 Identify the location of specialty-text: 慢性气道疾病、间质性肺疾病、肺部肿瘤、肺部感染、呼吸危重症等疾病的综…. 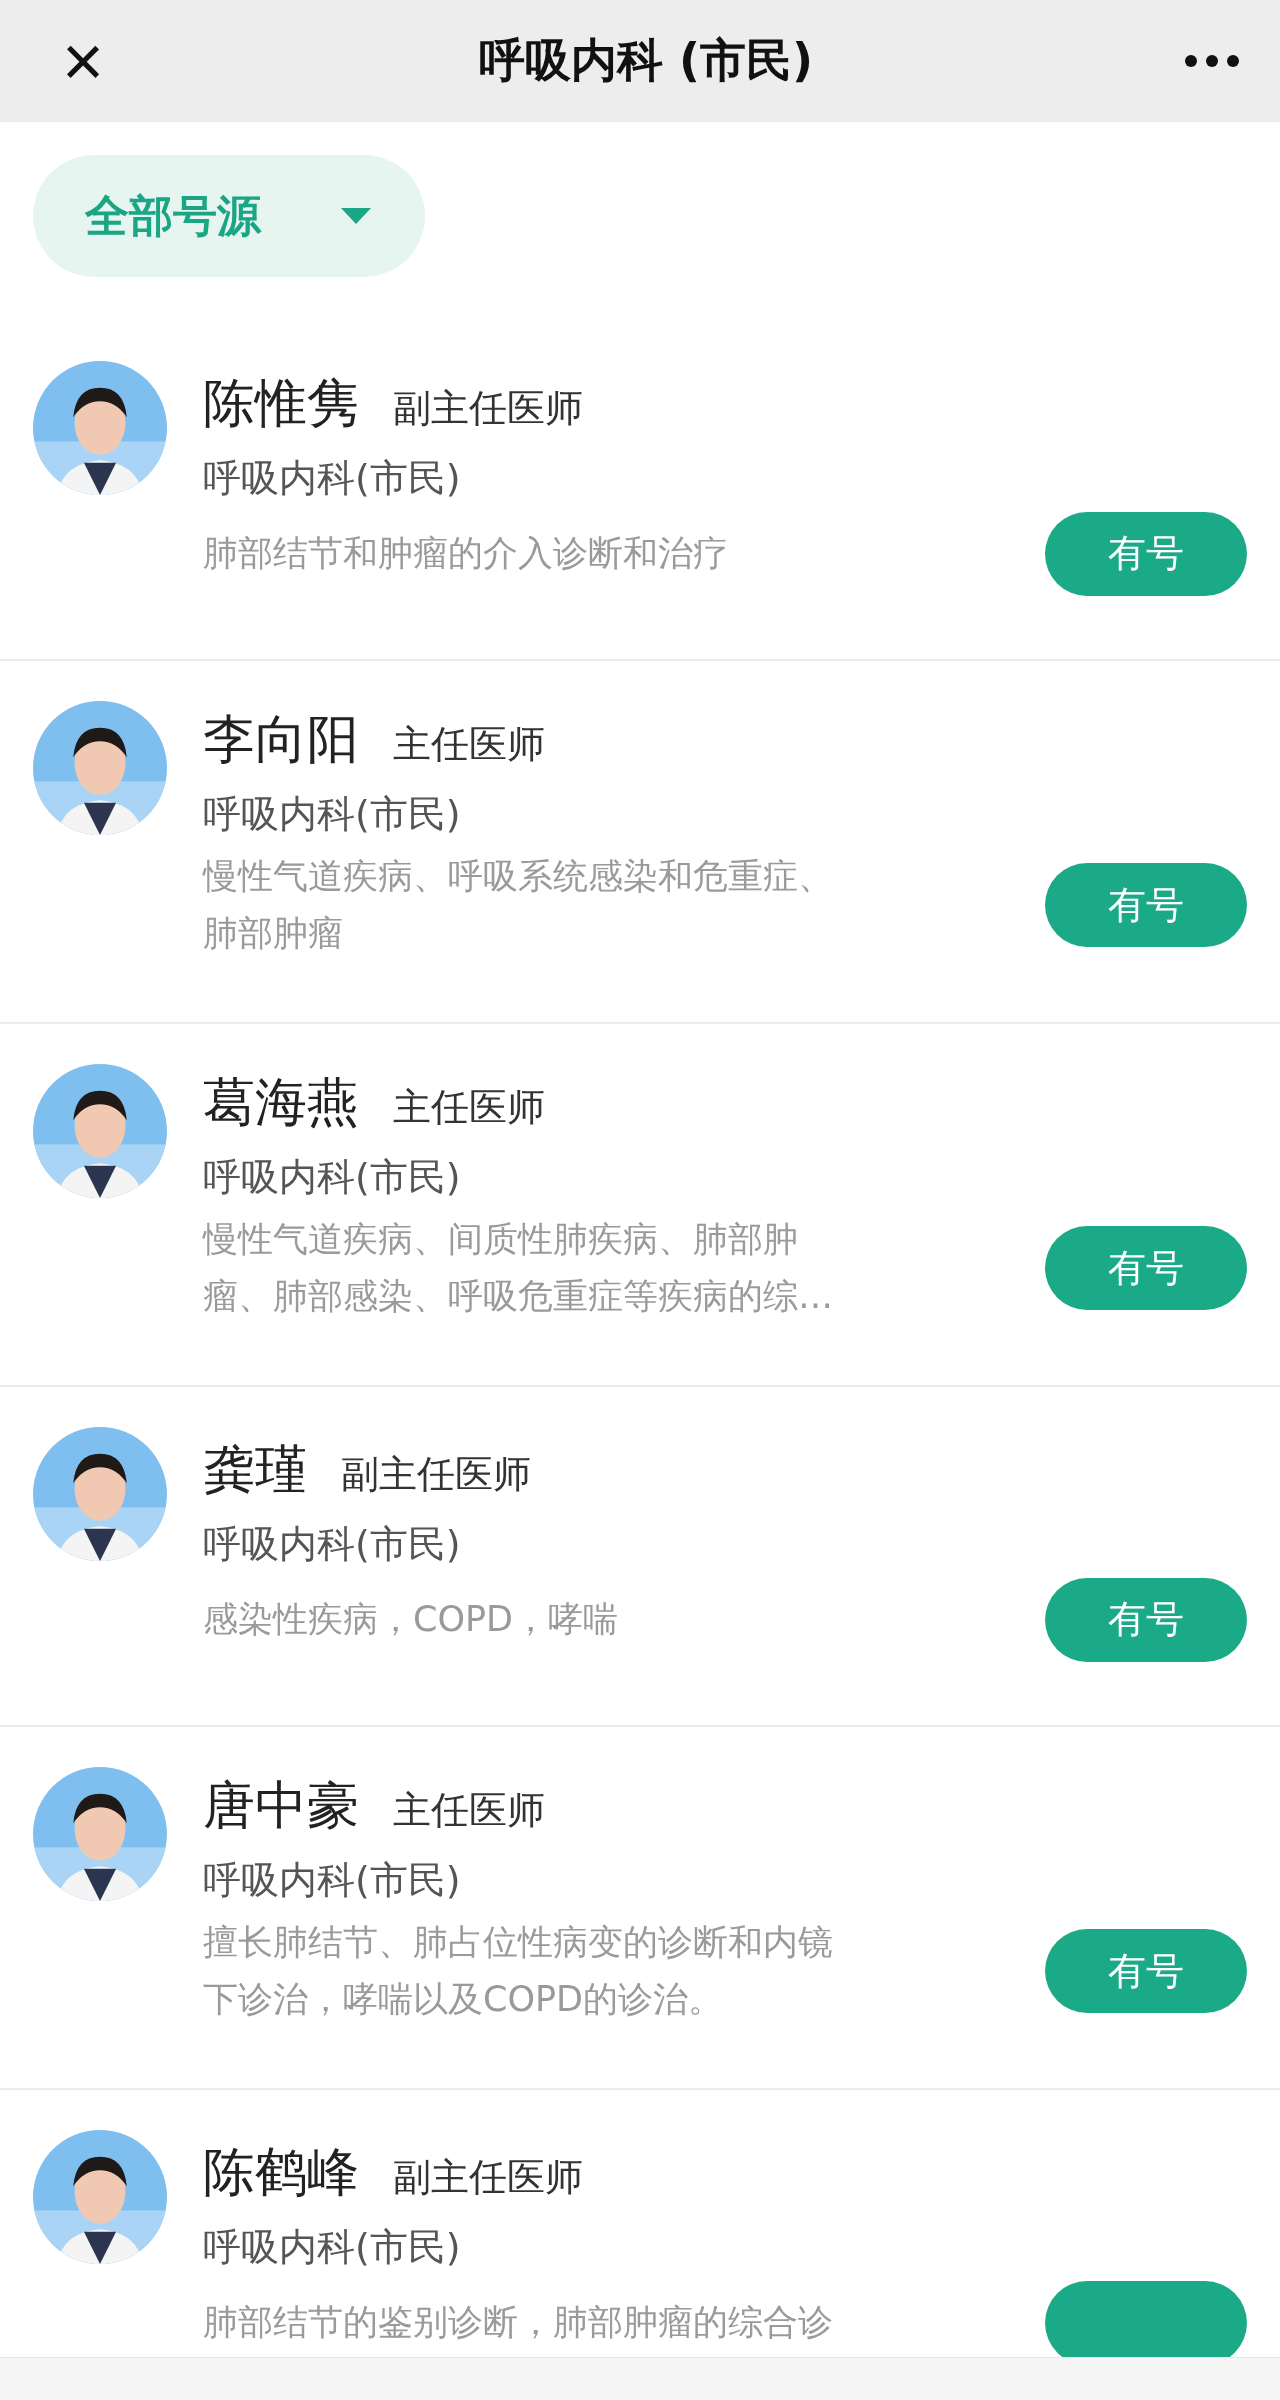
(518, 1268).